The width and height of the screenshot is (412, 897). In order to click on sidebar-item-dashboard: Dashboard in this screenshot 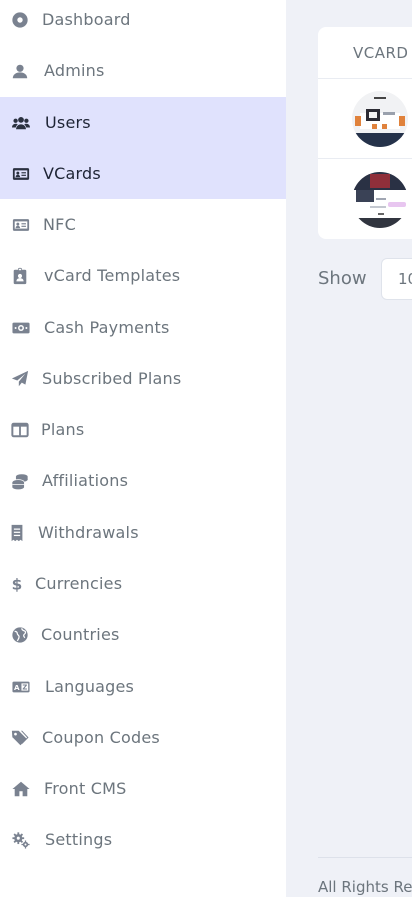, I will do `click(143, 22)`.